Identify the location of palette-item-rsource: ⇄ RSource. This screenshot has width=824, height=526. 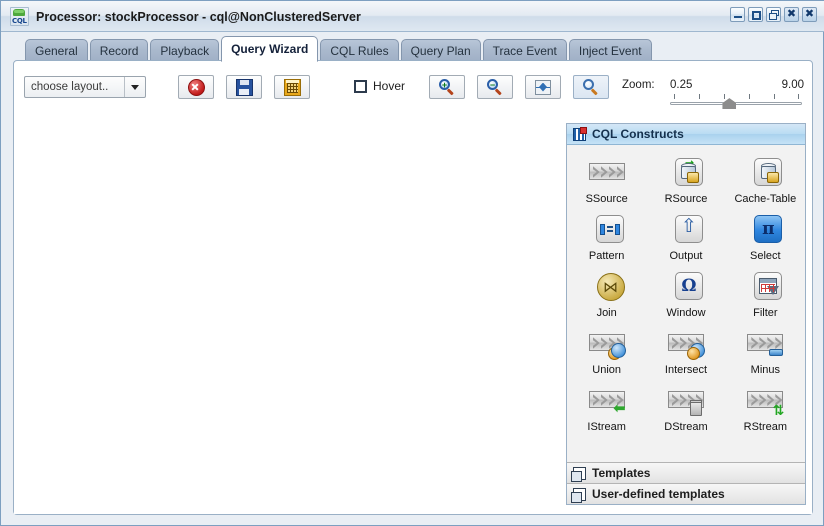
(685, 180).